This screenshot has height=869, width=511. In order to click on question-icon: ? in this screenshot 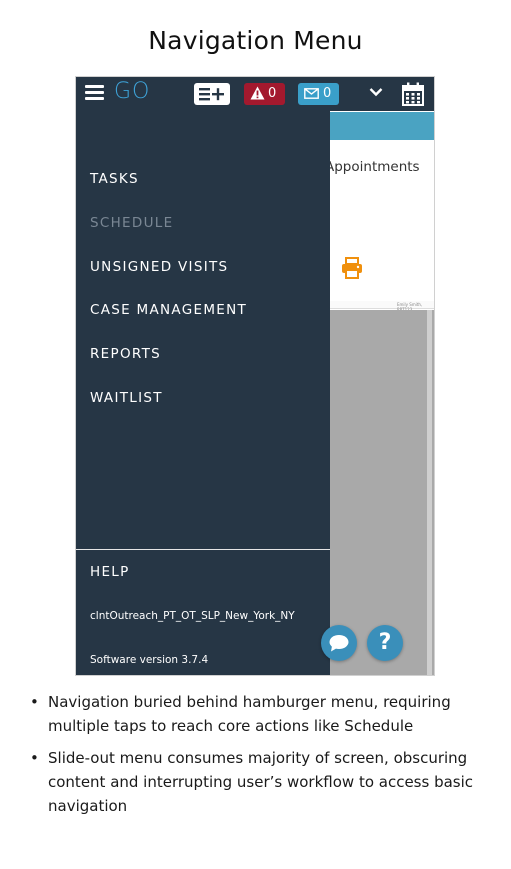, I will do `click(385, 642)`.